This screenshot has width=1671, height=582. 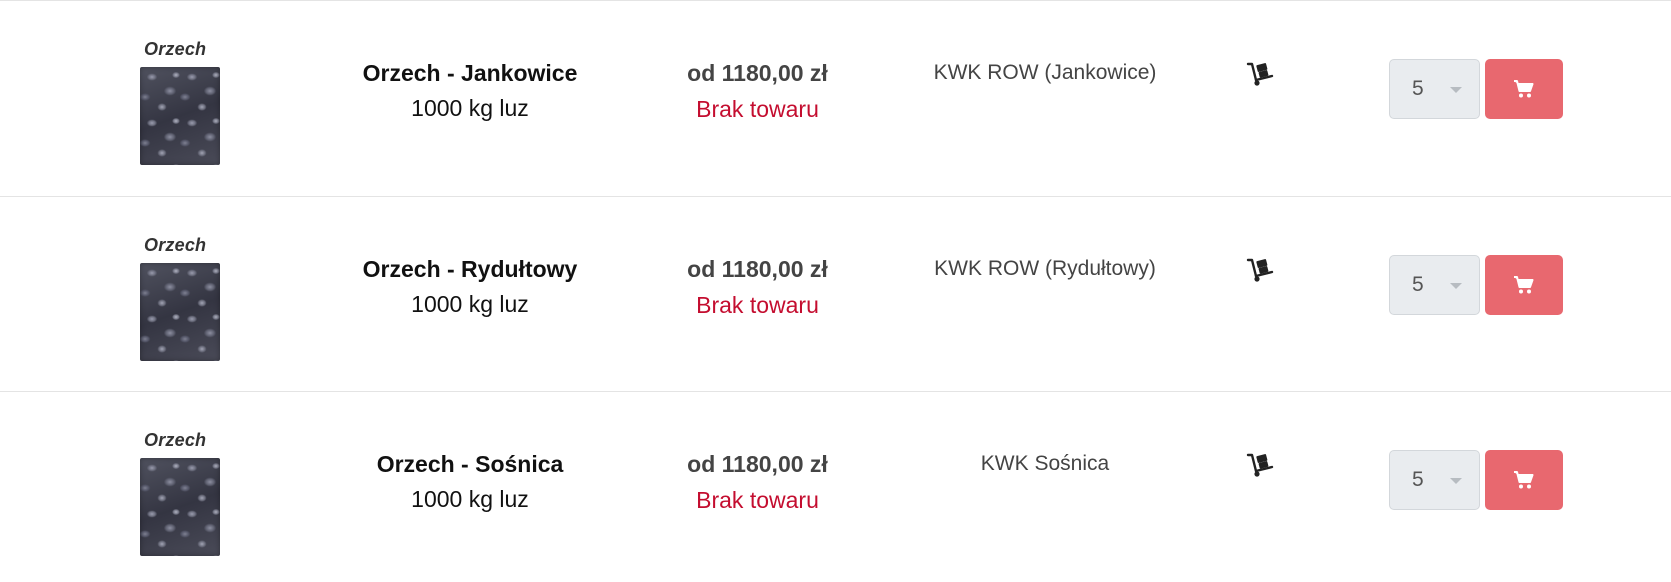 What do you see at coordinates (470, 269) in the screenshot?
I see `product-name: Orzech - Rydułtowy` at bounding box center [470, 269].